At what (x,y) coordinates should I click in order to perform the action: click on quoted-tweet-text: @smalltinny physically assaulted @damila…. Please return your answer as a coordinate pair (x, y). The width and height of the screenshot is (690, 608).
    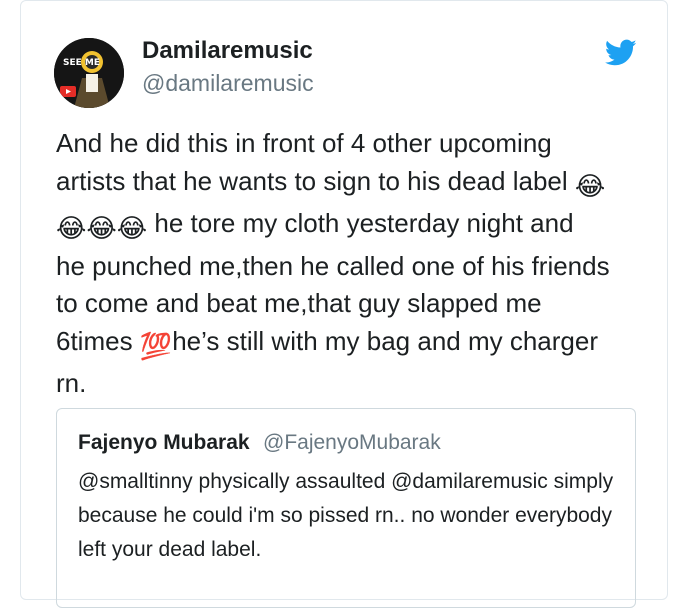
    Looking at the image, I should click on (346, 515).